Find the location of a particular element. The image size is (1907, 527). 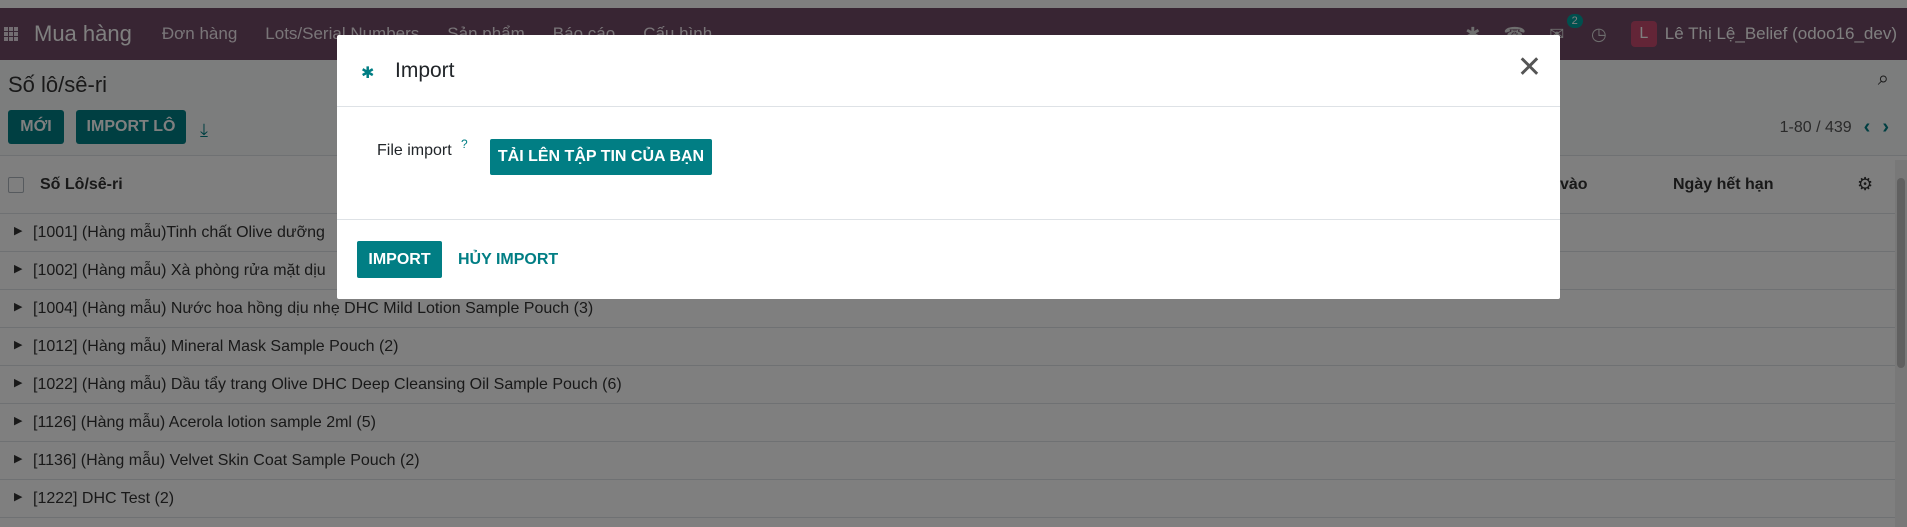

bug-icon: ✱ is located at coordinates (368, 73).